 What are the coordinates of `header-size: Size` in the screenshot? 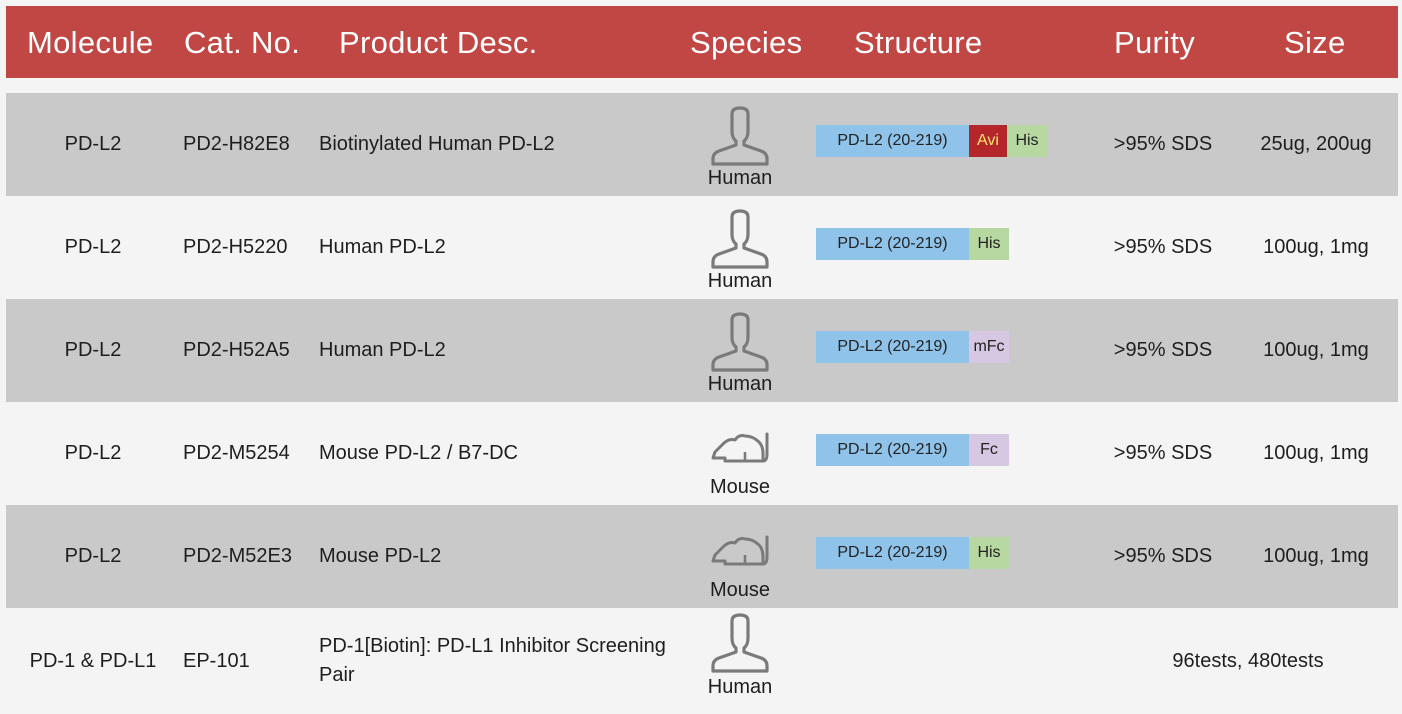 It's located at (1315, 42).